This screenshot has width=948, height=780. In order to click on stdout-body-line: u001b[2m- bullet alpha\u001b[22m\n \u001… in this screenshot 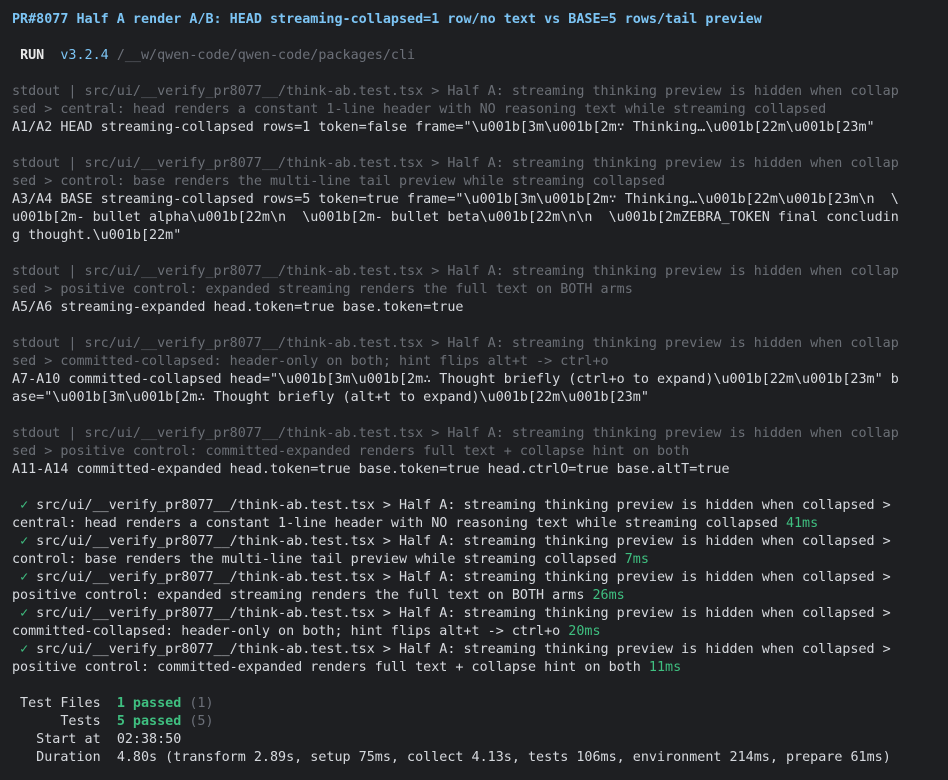, I will do `click(455, 217)`.